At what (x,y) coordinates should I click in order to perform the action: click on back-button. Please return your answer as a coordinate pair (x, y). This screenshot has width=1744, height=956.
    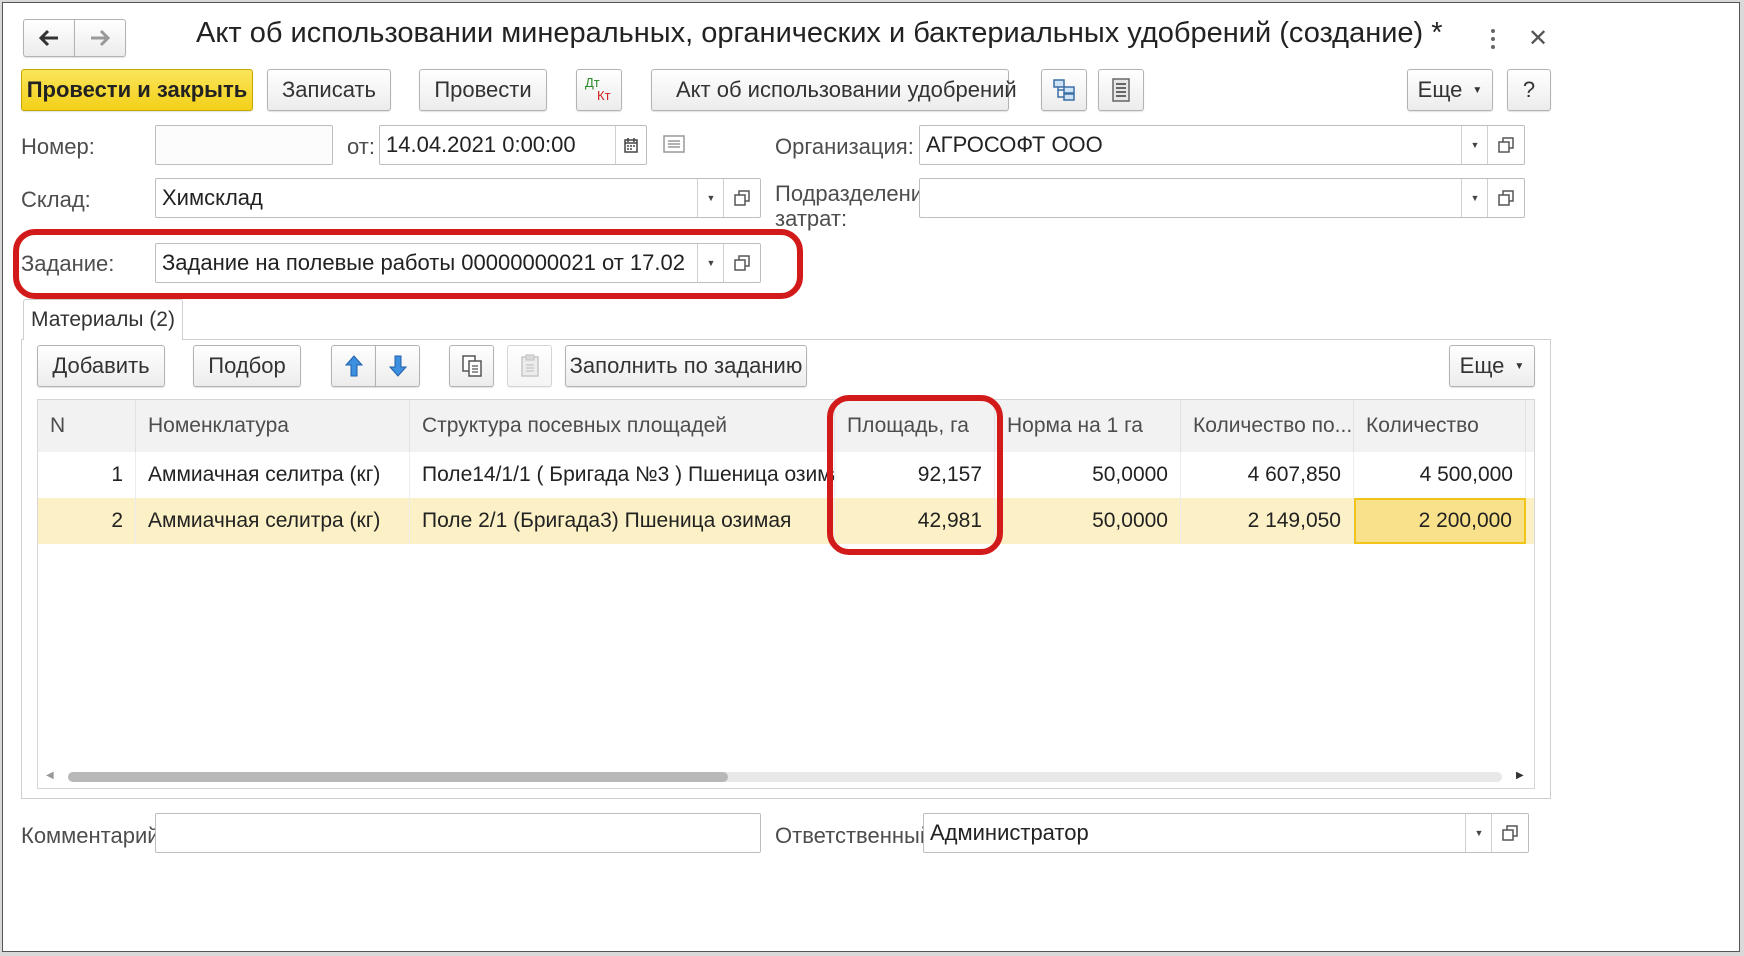
    Looking at the image, I should click on (49, 38).